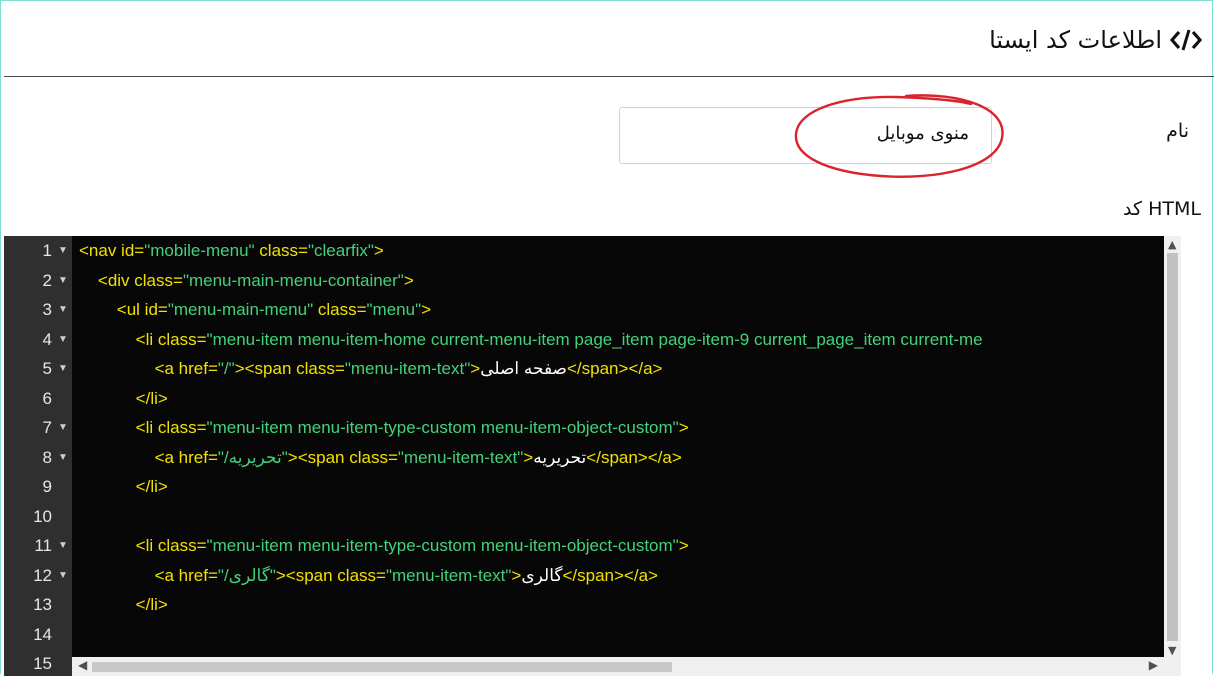  I want to click on html-code-label: کد HTML, so click(1162, 209).